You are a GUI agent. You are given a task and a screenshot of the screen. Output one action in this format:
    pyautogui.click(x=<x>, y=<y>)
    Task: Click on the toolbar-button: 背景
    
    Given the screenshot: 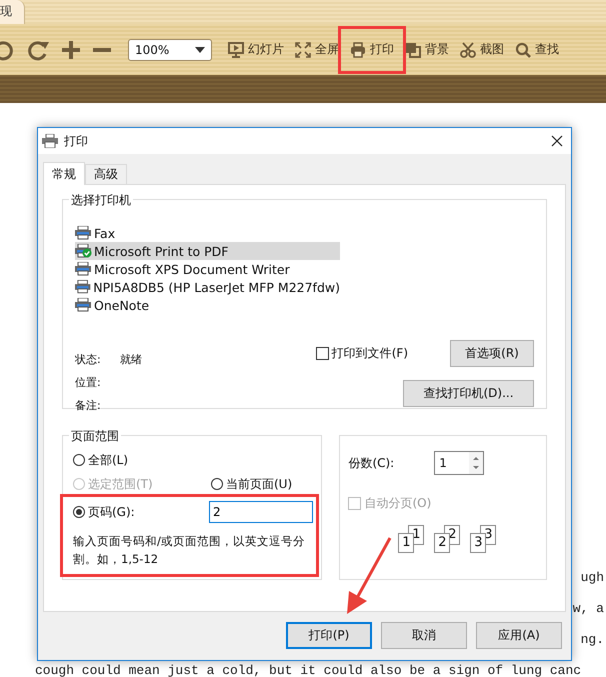 What is the action you would take?
    pyautogui.click(x=427, y=49)
    